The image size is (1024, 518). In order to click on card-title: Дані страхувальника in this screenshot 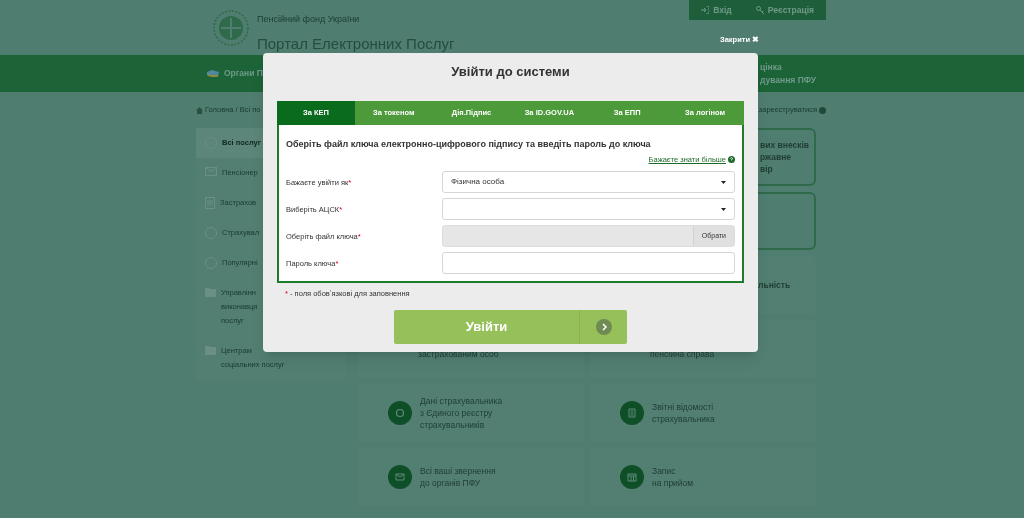, I will do `click(461, 401)`.